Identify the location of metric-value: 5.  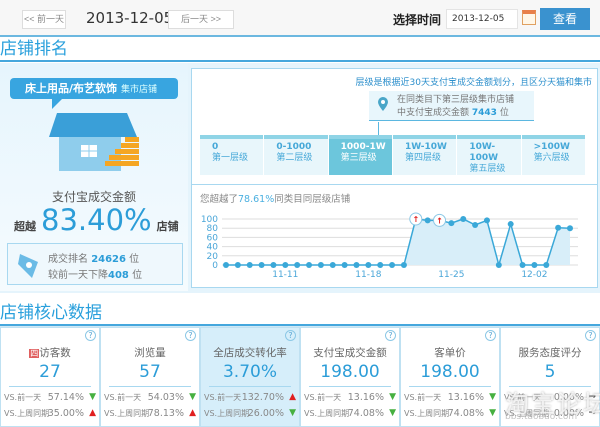
(550, 372).